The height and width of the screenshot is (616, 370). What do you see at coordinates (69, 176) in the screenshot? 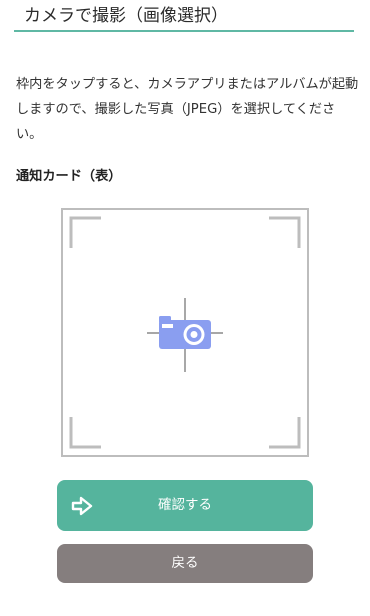
I see `section-label: 通知カード（表）` at bounding box center [69, 176].